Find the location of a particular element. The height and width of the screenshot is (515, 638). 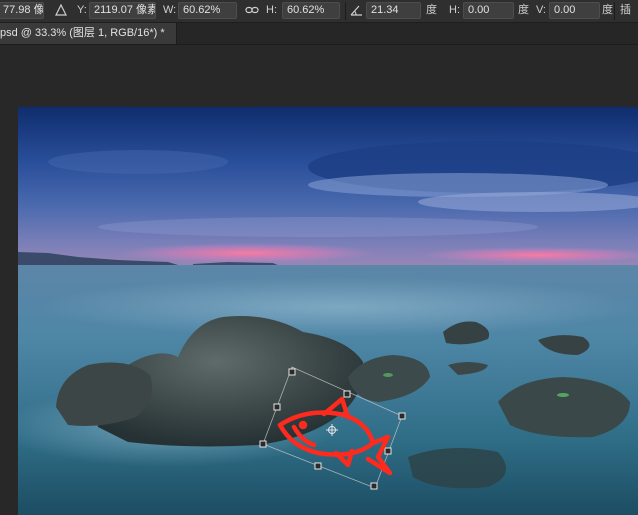

mist is located at coordinates (338, 307).